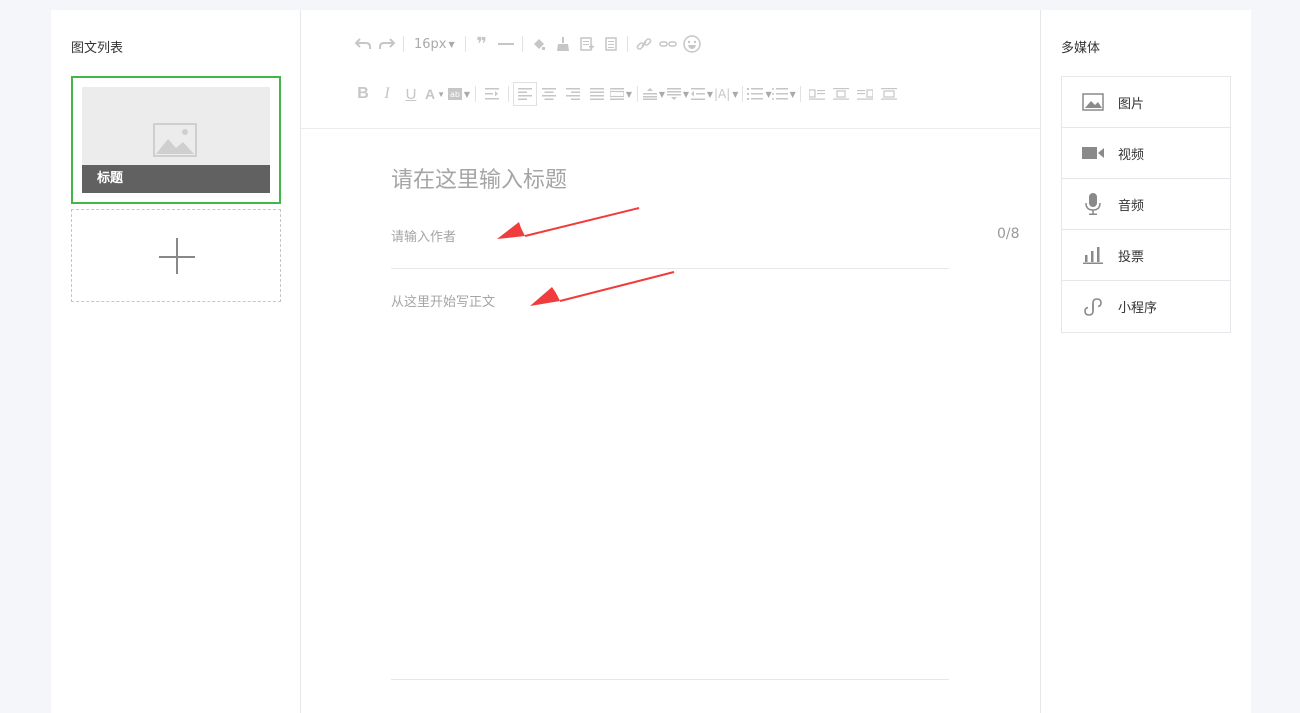  I want to click on media-item-mini-program: 小程序, so click(1146, 306).